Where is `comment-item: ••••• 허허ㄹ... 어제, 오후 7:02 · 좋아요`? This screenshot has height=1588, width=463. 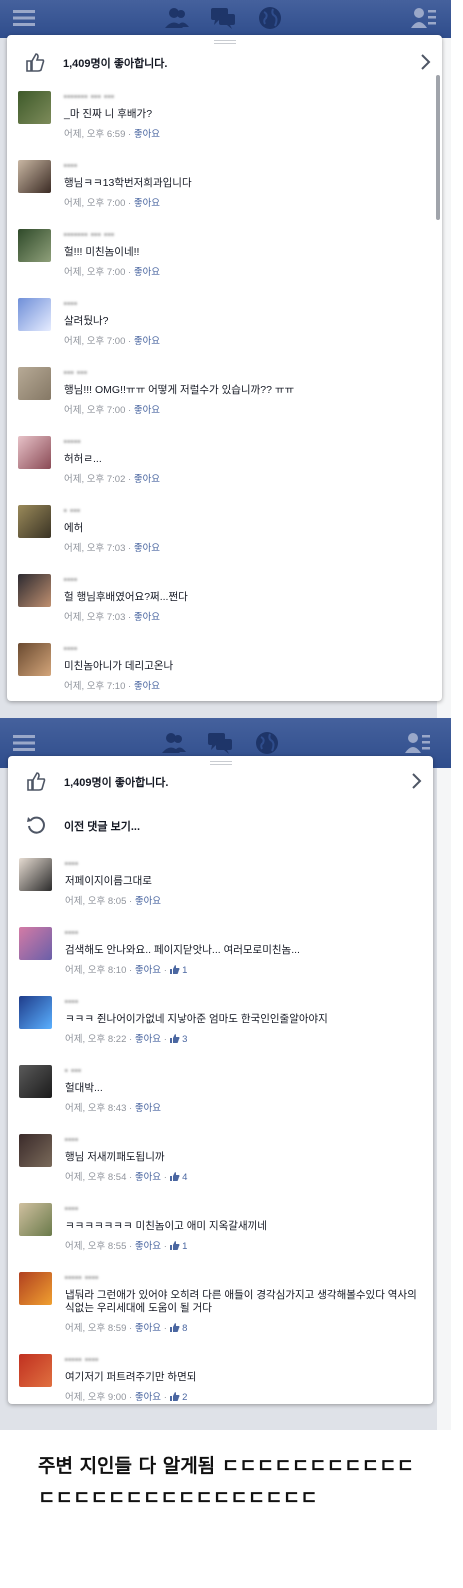 comment-item: ••••• 허허ㄹ... 어제, 오후 7:02 · 좋아요 is located at coordinates (224, 470).